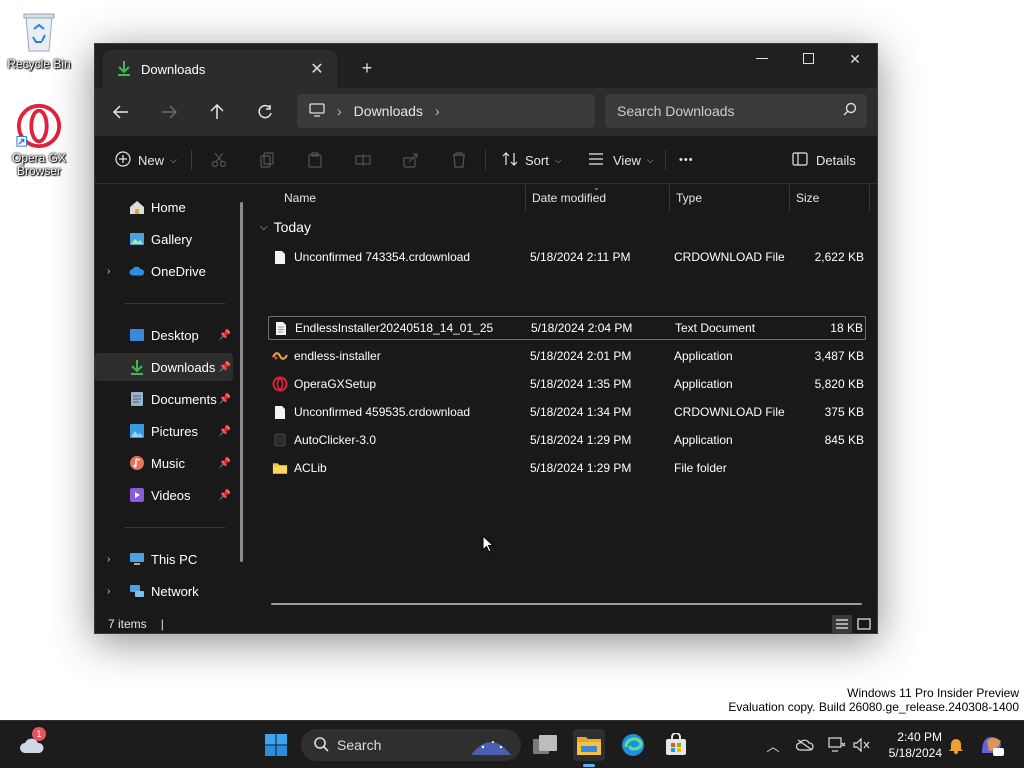 The height and width of the screenshot is (768, 1024). I want to click on refresh-button, so click(265, 112).